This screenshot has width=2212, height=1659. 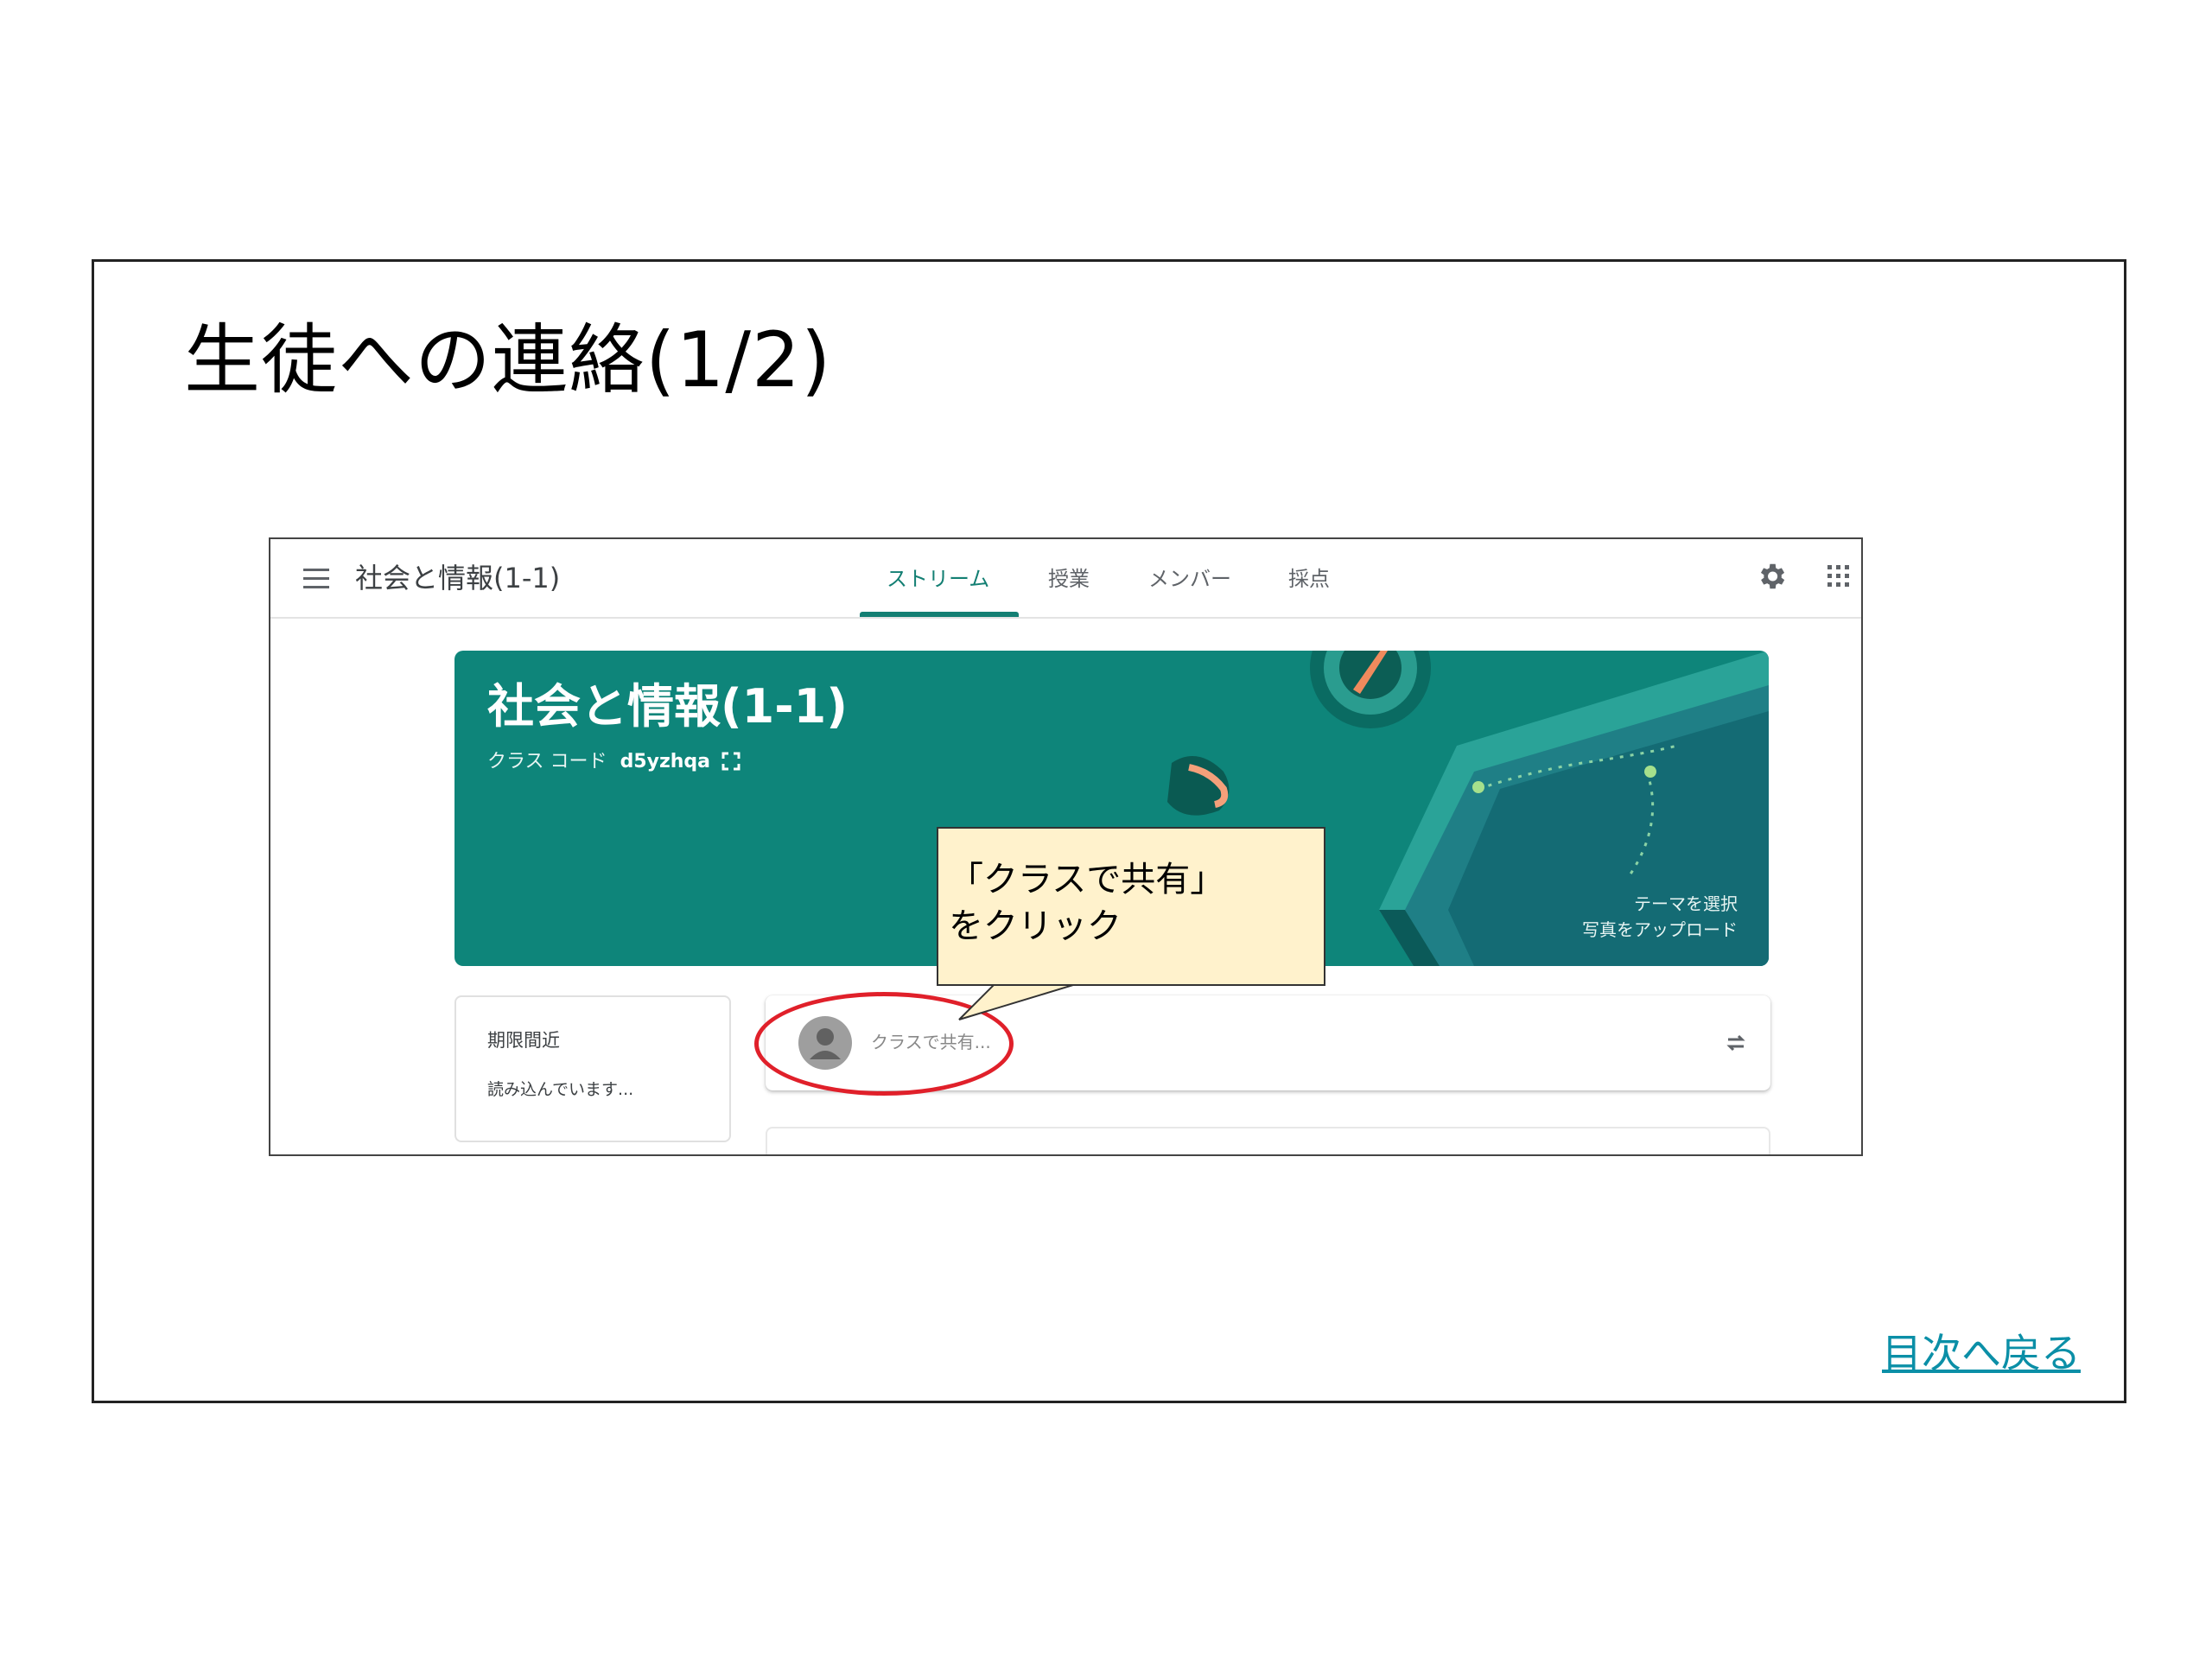 I want to click on menu-icon, so click(x=316, y=579).